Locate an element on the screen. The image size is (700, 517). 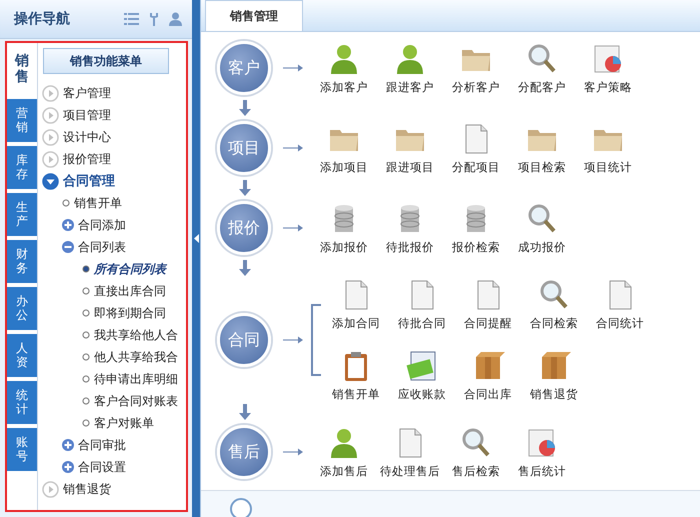
shortcut-label: 项目检索 is located at coordinates (542, 167).